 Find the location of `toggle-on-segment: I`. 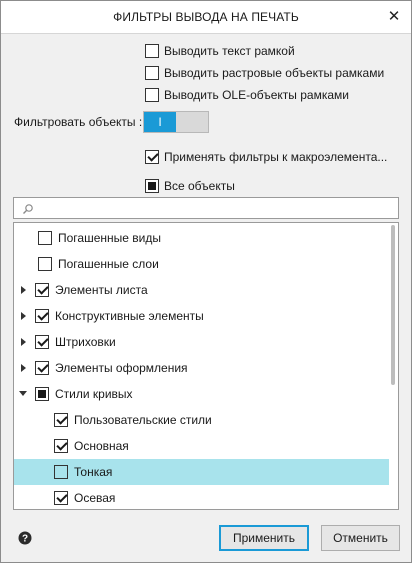

toggle-on-segment: I is located at coordinates (160, 122).